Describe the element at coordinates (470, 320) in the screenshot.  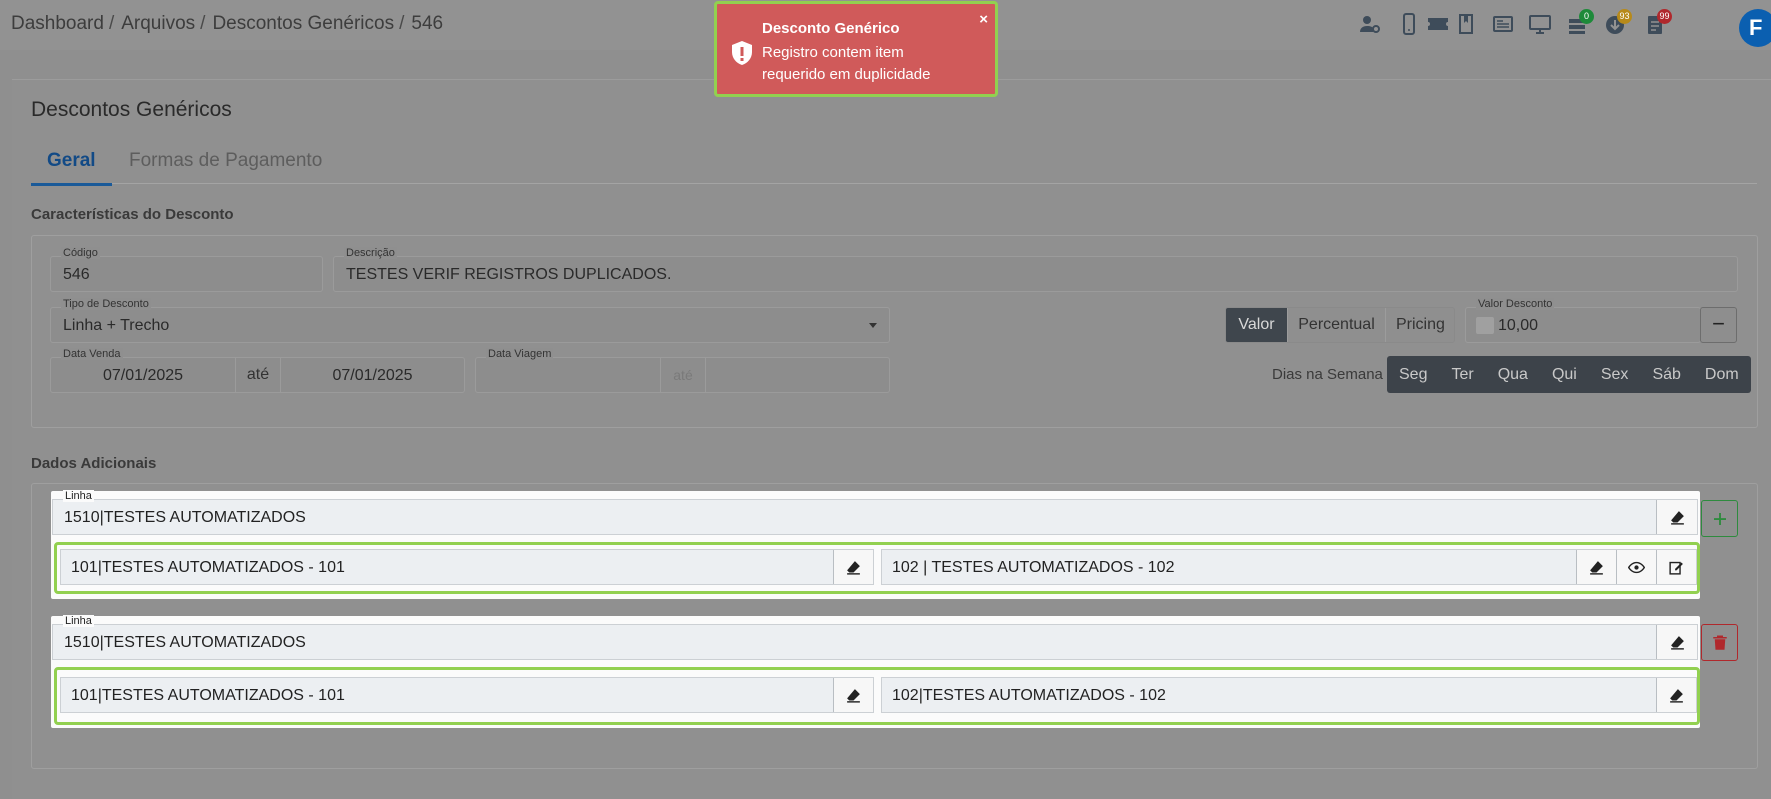
I see `tipo-desconto-select: Tipo de Desconto Linha + Trecho` at that location.